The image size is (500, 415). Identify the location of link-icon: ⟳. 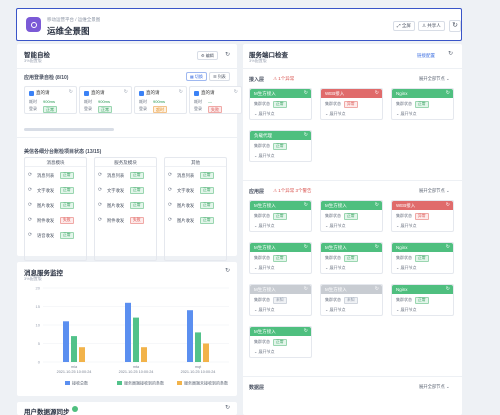
(170, 190).